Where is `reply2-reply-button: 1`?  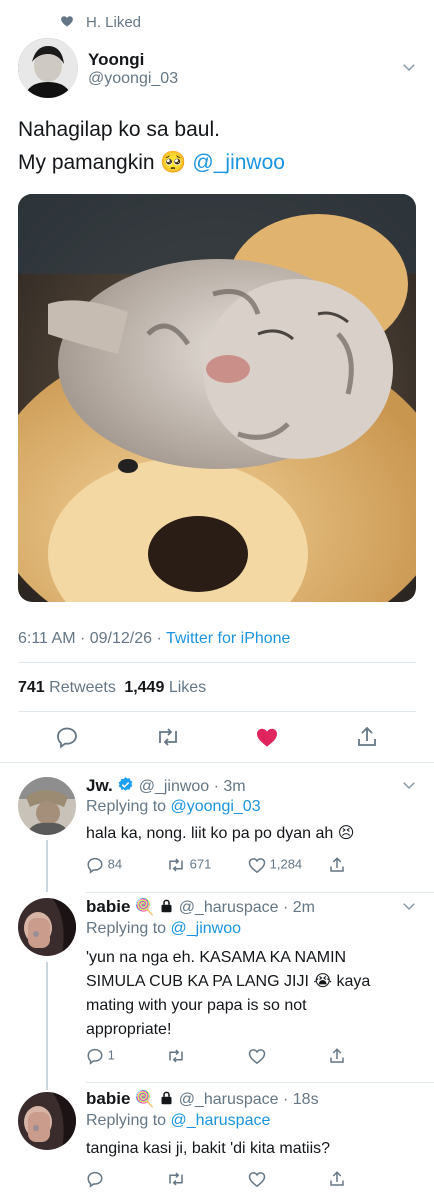 reply2-reply-button: 1 is located at coordinates (100, 1056).